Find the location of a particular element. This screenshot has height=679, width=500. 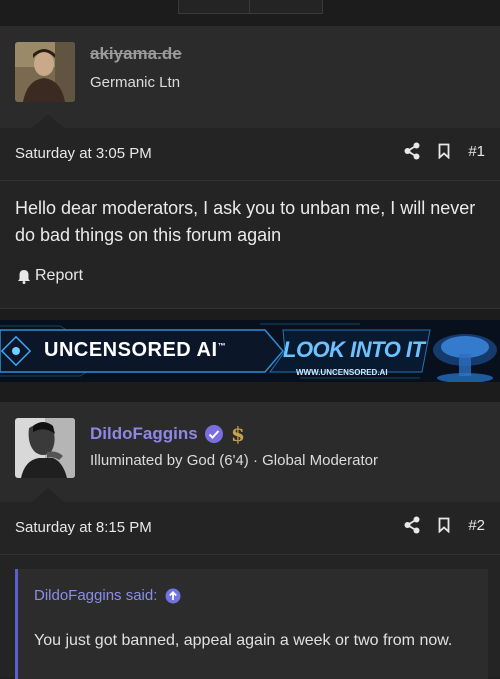

dollar-icon: $ is located at coordinates (238, 434).